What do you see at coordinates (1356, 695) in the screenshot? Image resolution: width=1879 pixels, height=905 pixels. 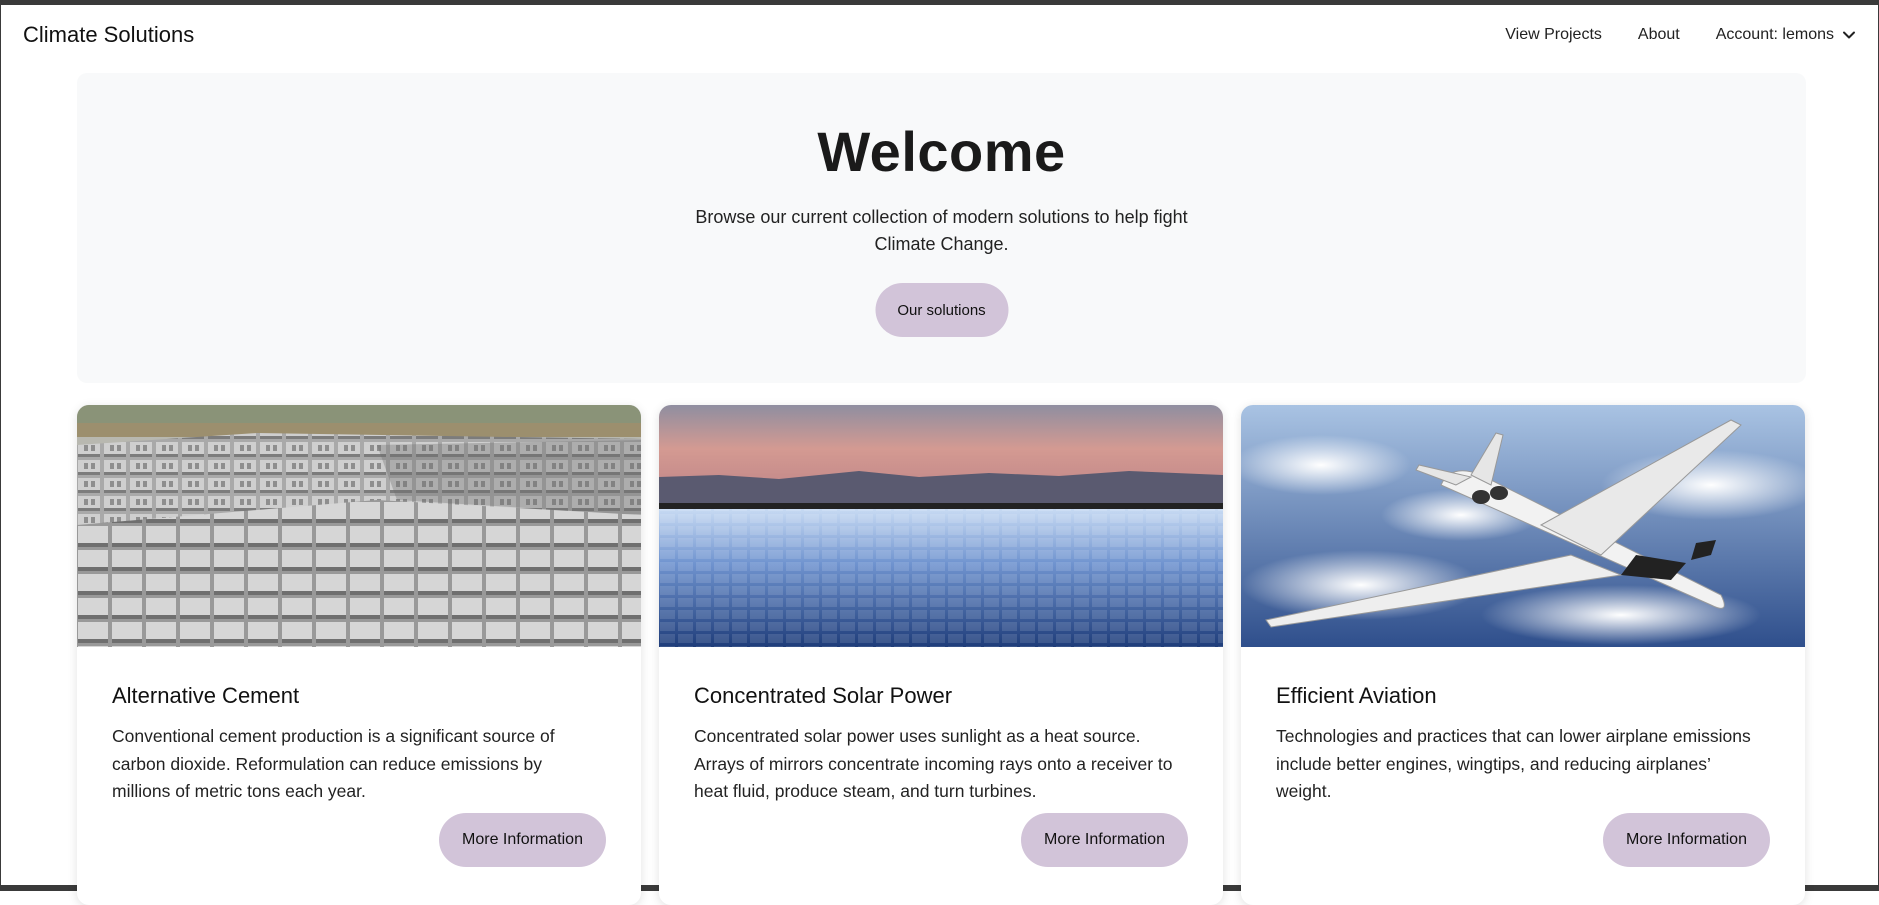 I see `card-title: Efficient Aviation` at bounding box center [1356, 695].